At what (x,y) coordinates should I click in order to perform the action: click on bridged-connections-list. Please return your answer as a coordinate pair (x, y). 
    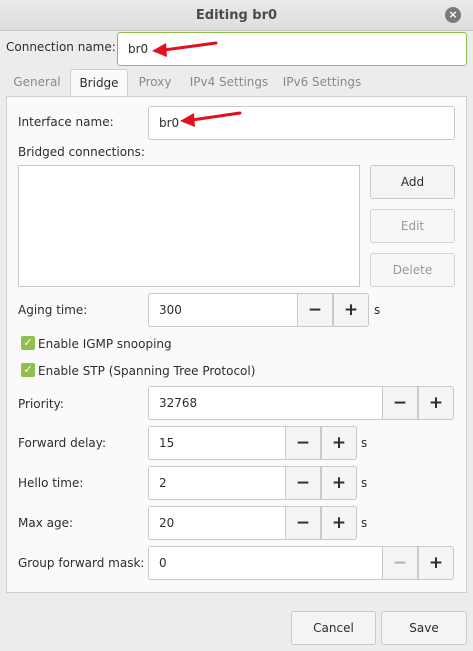
    Looking at the image, I should click on (189, 226).